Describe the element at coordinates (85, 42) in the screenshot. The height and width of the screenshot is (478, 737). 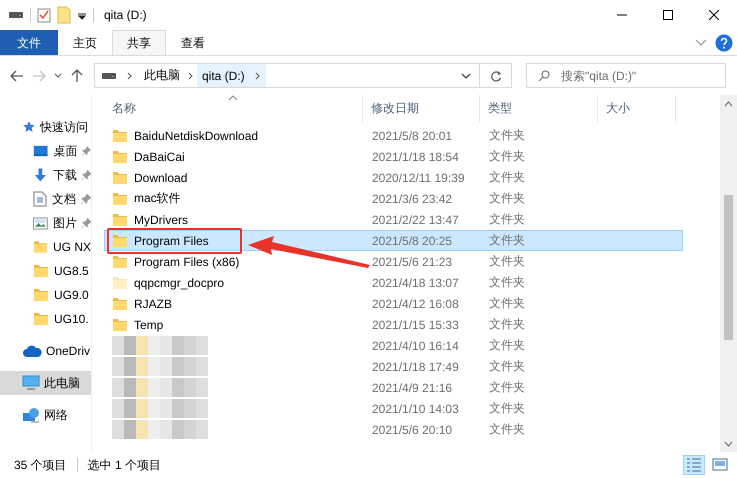
I see `ribbon-tab: 主页` at that location.